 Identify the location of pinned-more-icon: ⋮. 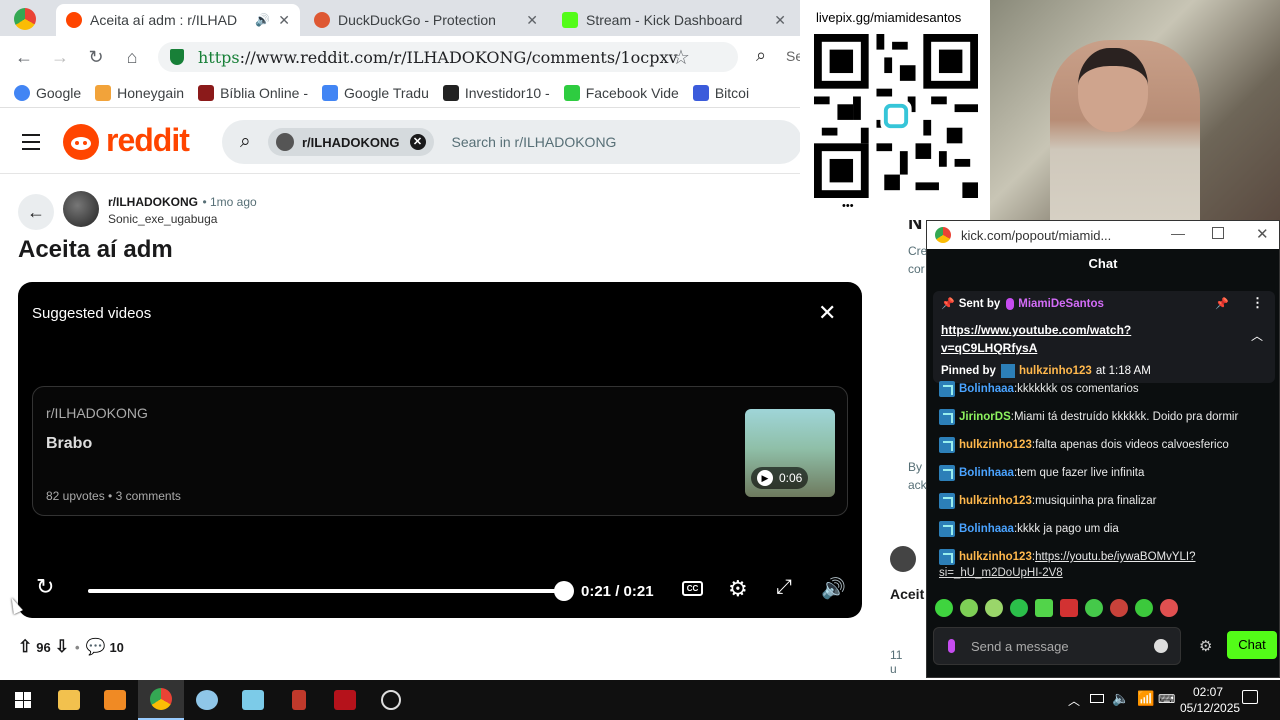
(1257, 303).